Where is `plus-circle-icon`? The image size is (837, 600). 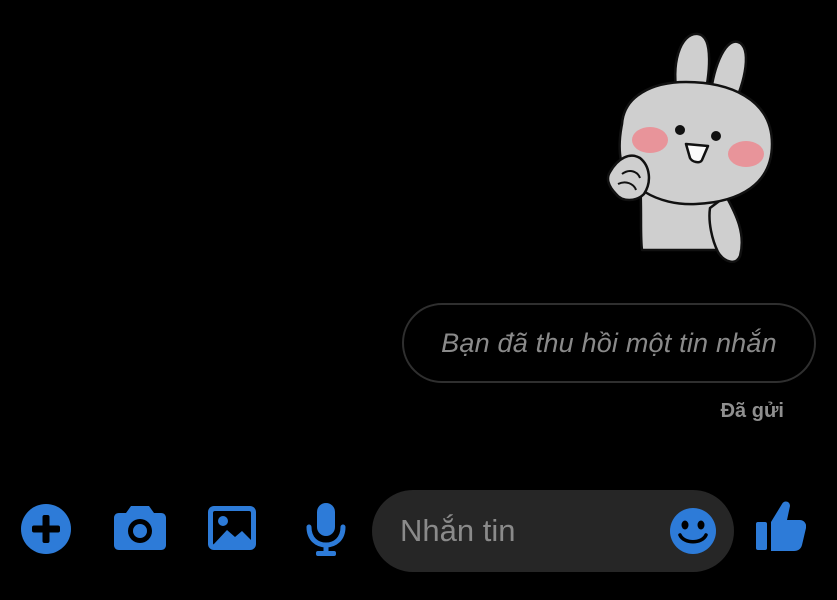
plus-circle-icon is located at coordinates (46, 529).